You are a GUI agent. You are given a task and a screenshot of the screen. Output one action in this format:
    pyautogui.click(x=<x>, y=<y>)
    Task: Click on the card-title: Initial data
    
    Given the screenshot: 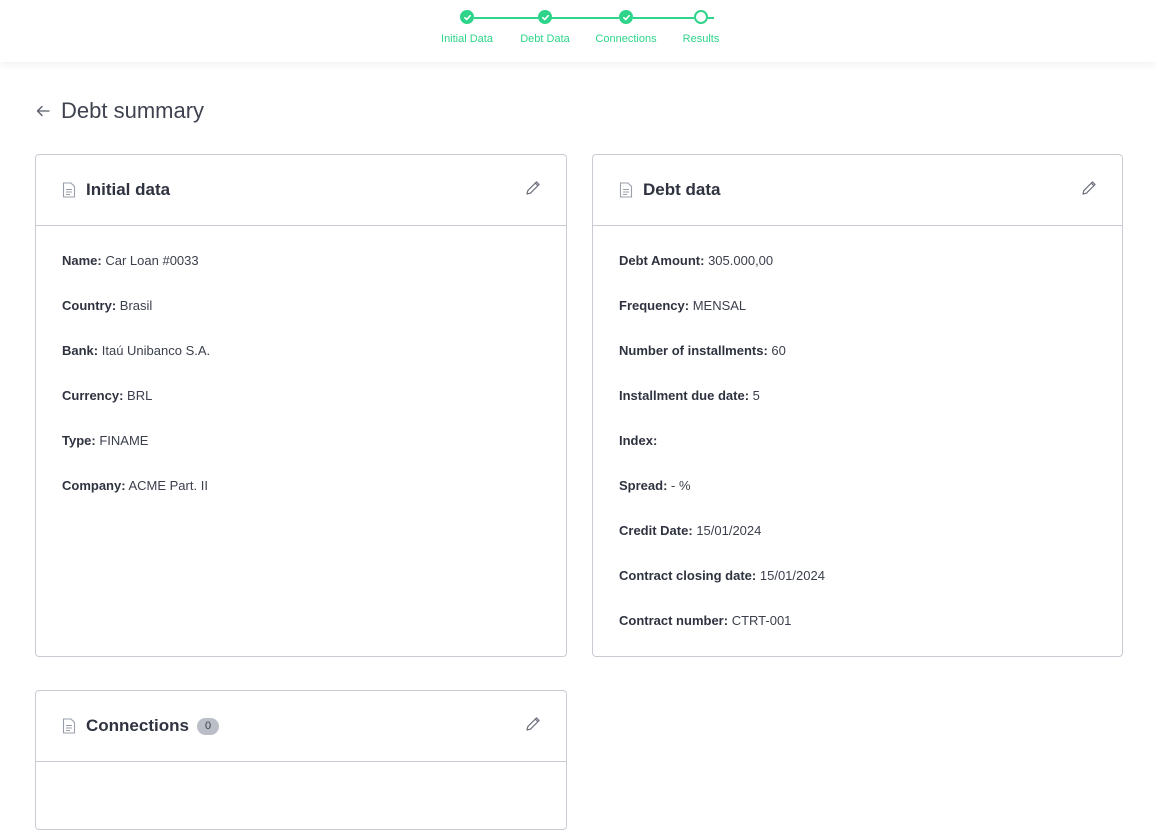 What is the action you would take?
    pyautogui.click(x=128, y=189)
    